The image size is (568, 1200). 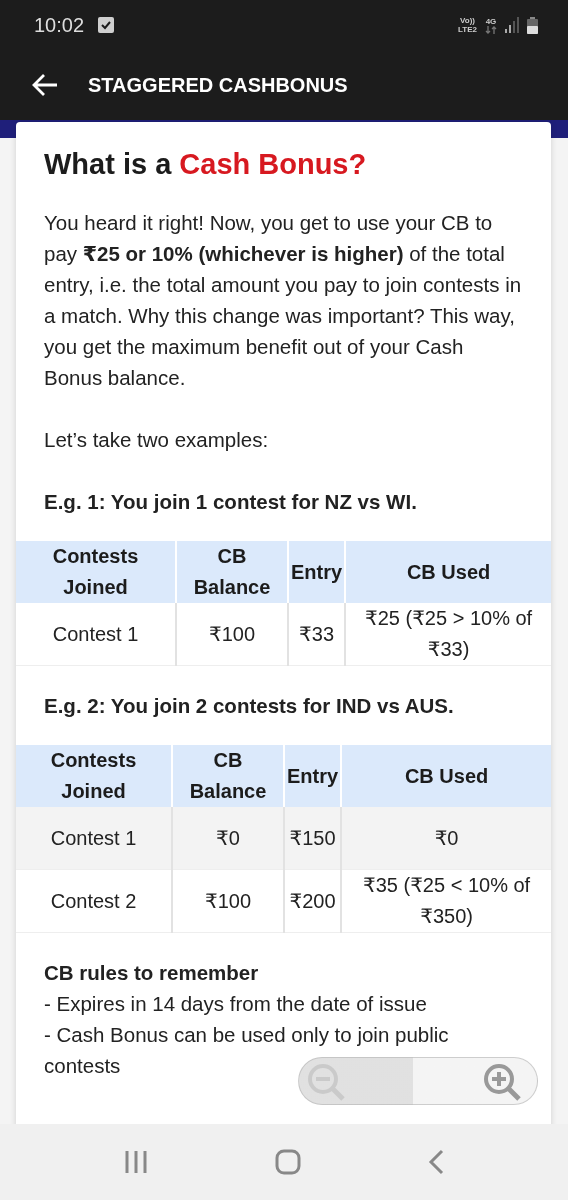 What do you see at coordinates (218, 85) in the screenshot?
I see `app-bar-title: STAGGERED CASHBONUS` at bounding box center [218, 85].